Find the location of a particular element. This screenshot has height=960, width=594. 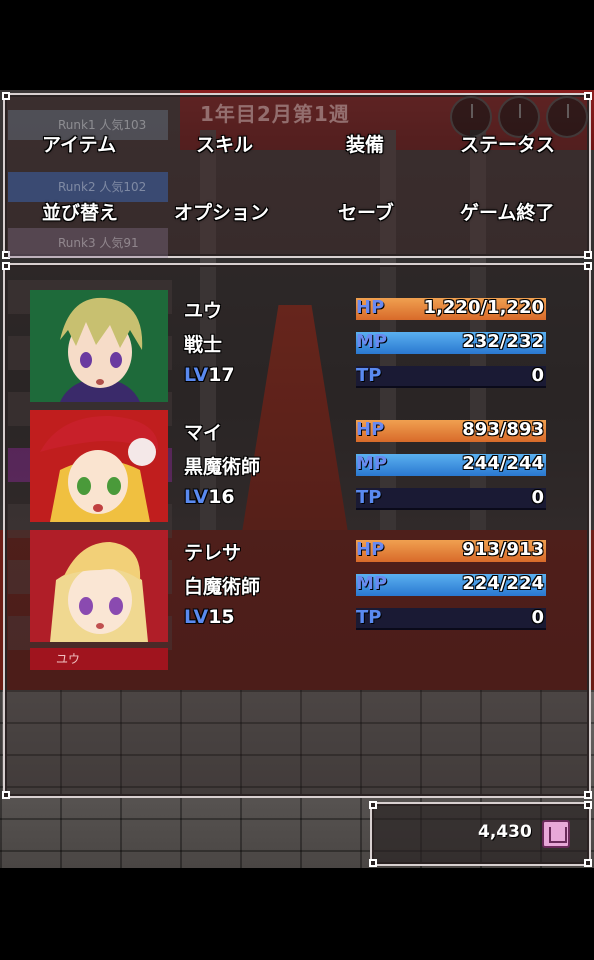

character-level: LV17 is located at coordinates (209, 375).